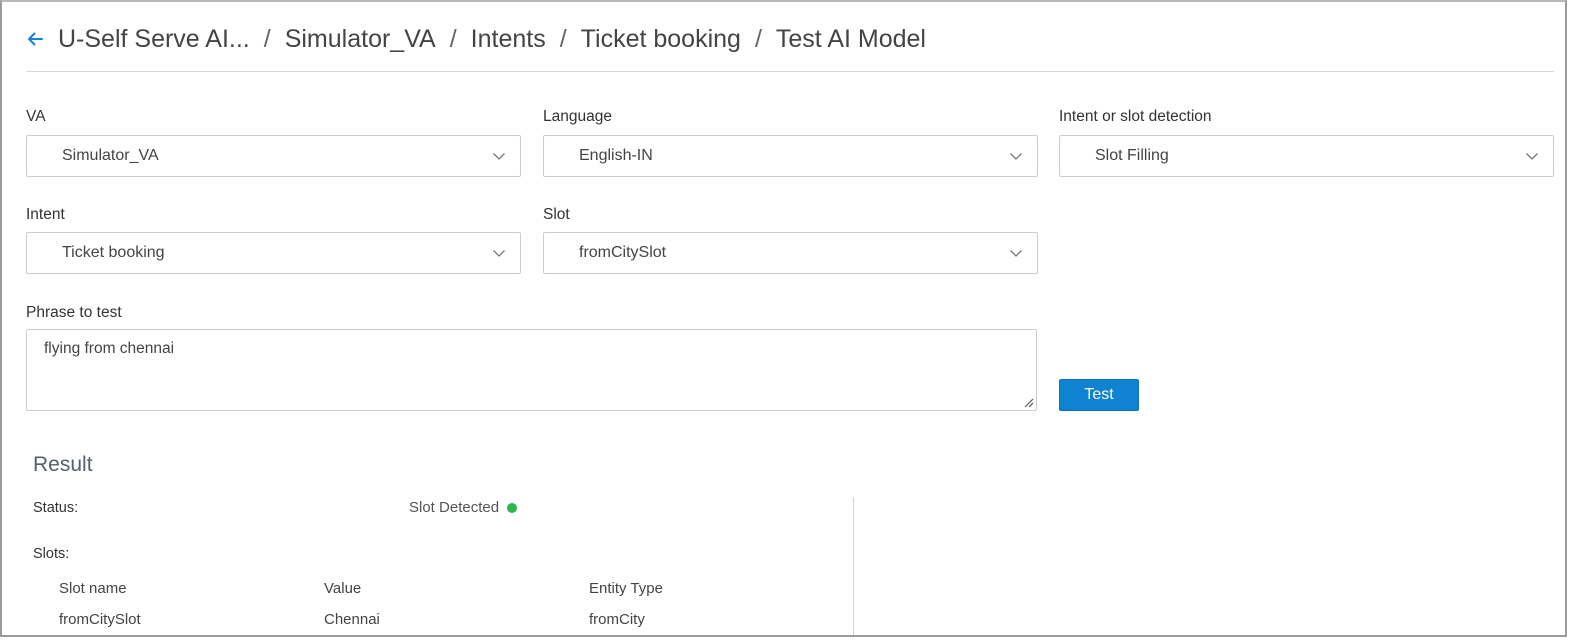  What do you see at coordinates (63, 464) in the screenshot?
I see `result-heading: Result` at bounding box center [63, 464].